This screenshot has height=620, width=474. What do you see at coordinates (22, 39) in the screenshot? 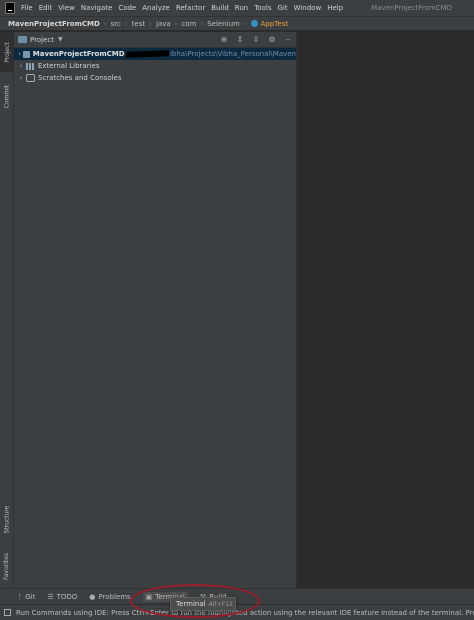
I see `project-folder-icon` at bounding box center [22, 39].